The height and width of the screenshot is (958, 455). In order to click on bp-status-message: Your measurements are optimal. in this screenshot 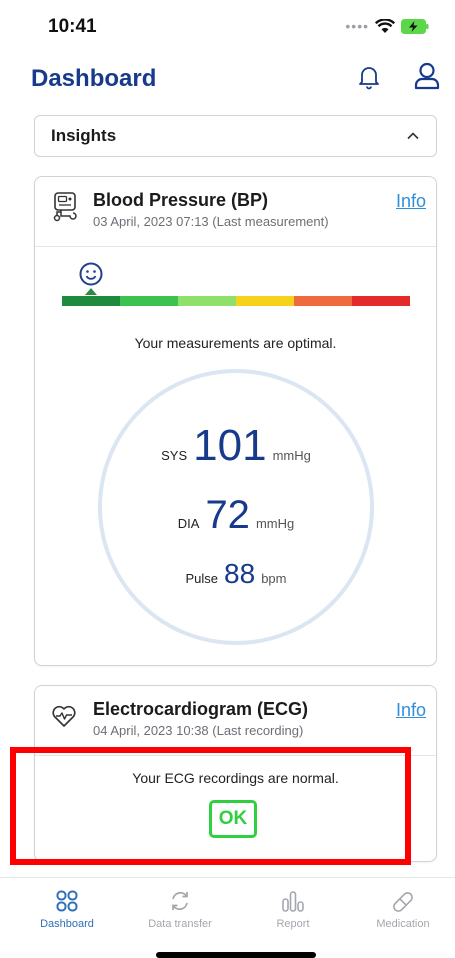, I will do `click(235, 343)`.